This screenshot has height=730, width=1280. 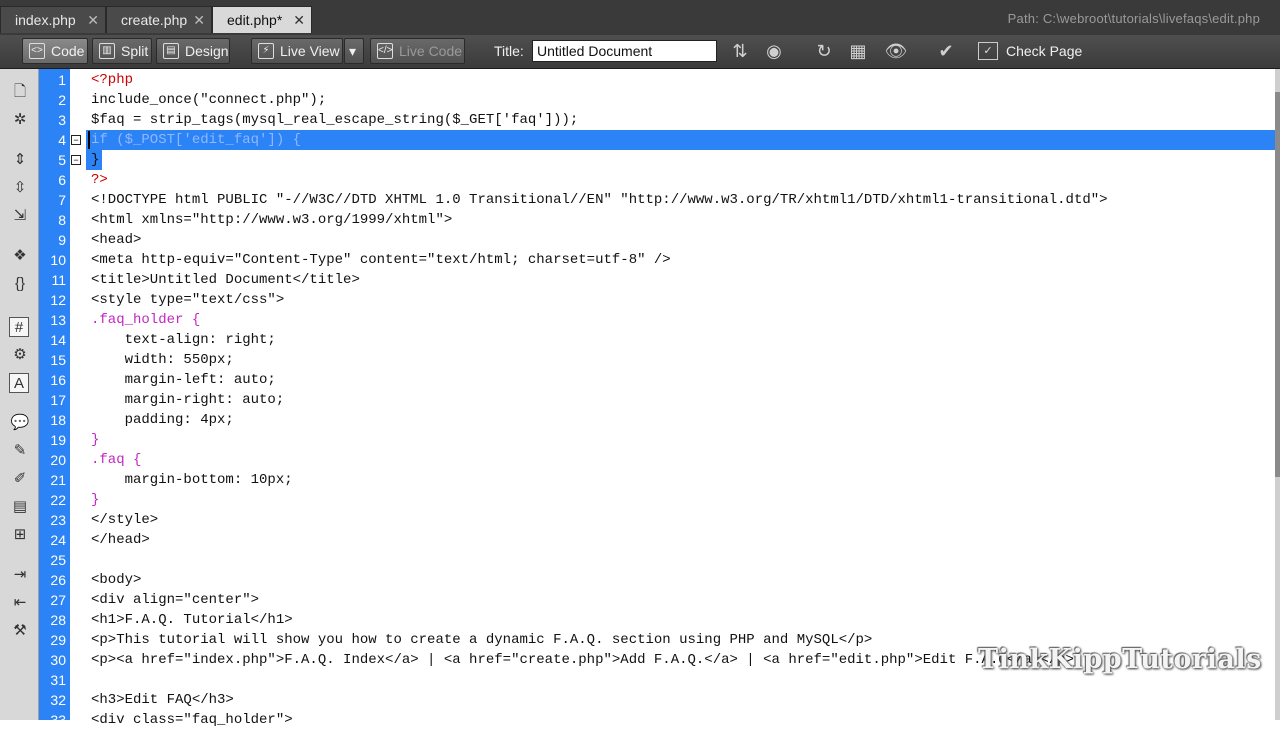 What do you see at coordinates (183, 380) in the screenshot?
I see `code-text: margin-left: auto;` at bounding box center [183, 380].